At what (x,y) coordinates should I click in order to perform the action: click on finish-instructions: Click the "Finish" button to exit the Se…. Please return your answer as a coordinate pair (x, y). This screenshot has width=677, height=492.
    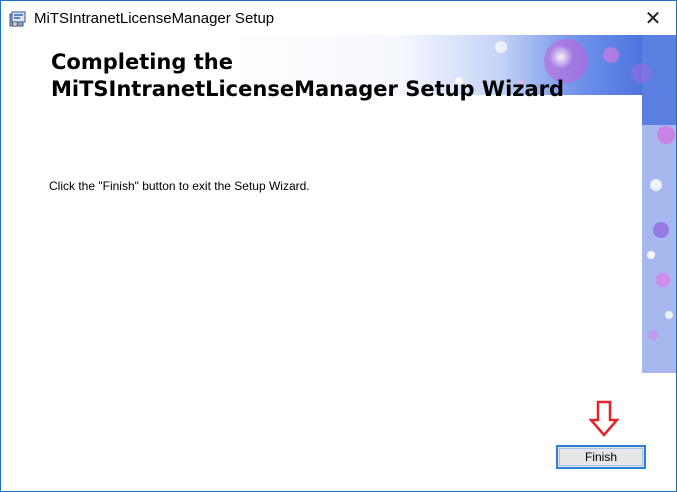
    Looking at the image, I should click on (179, 186).